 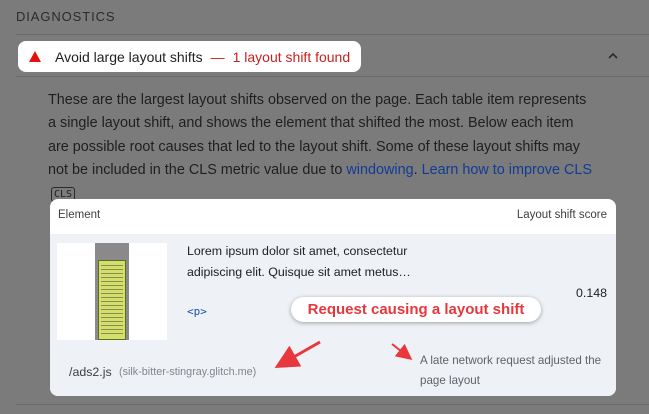 I want to click on windowing-link: windowing, so click(x=379, y=170).